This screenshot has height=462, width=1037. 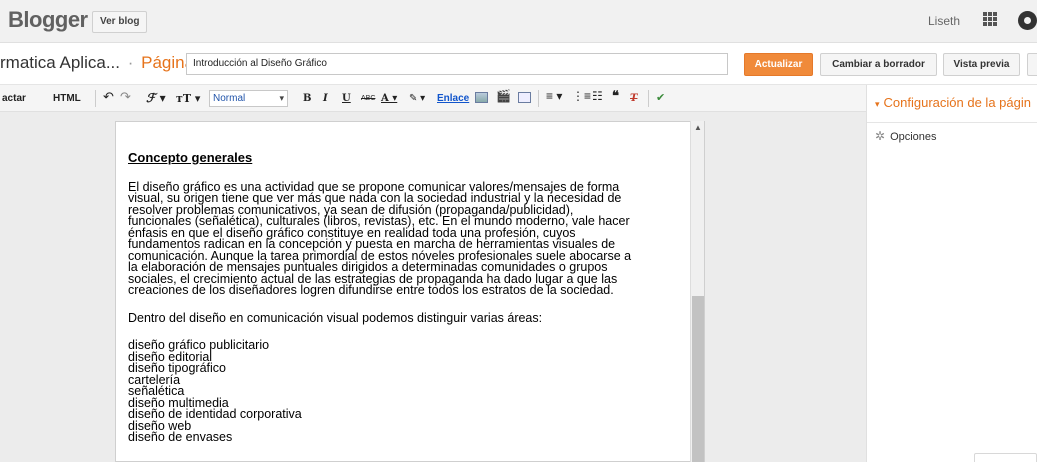 What do you see at coordinates (199, 345) in the screenshot?
I see `list-item: diseño gráfico publicitario` at bounding box center [199, 345].